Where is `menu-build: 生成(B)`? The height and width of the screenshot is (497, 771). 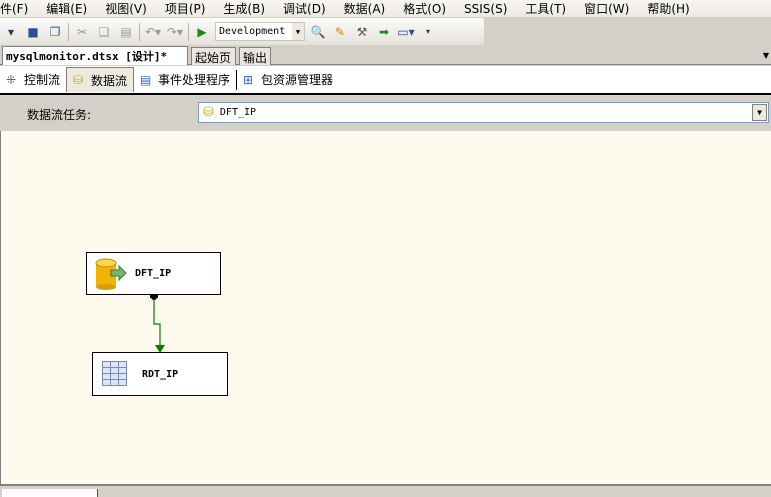 menu-build: 生成(B) is located at coordinates (244, 8).